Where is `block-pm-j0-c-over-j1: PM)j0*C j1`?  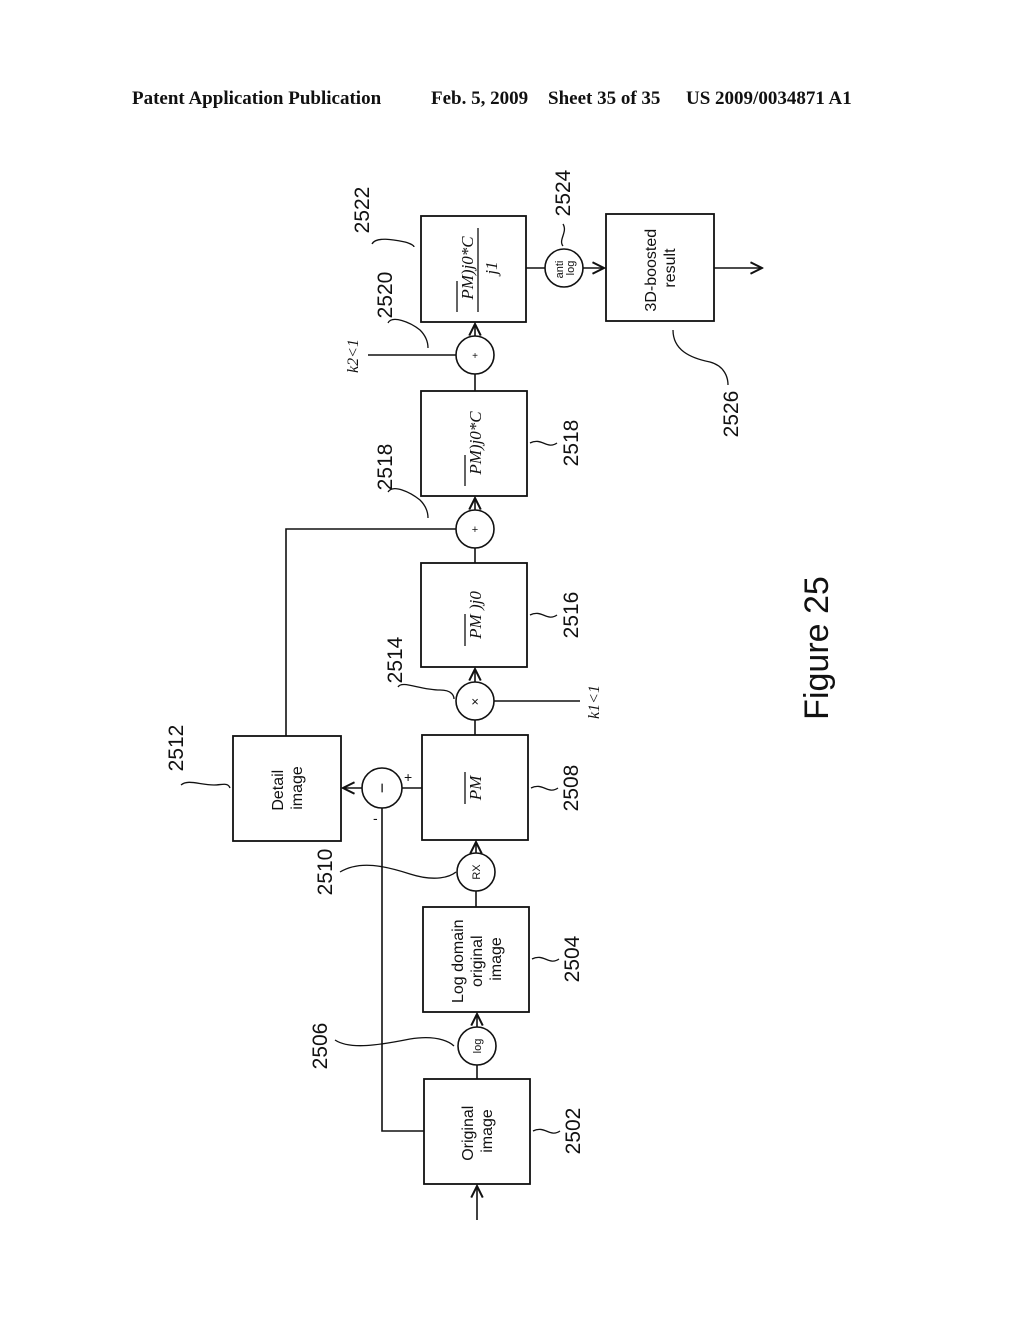
block-pm-j0-c-over-j1: PM)j0*C j1 is located at coordinates (473, 269).